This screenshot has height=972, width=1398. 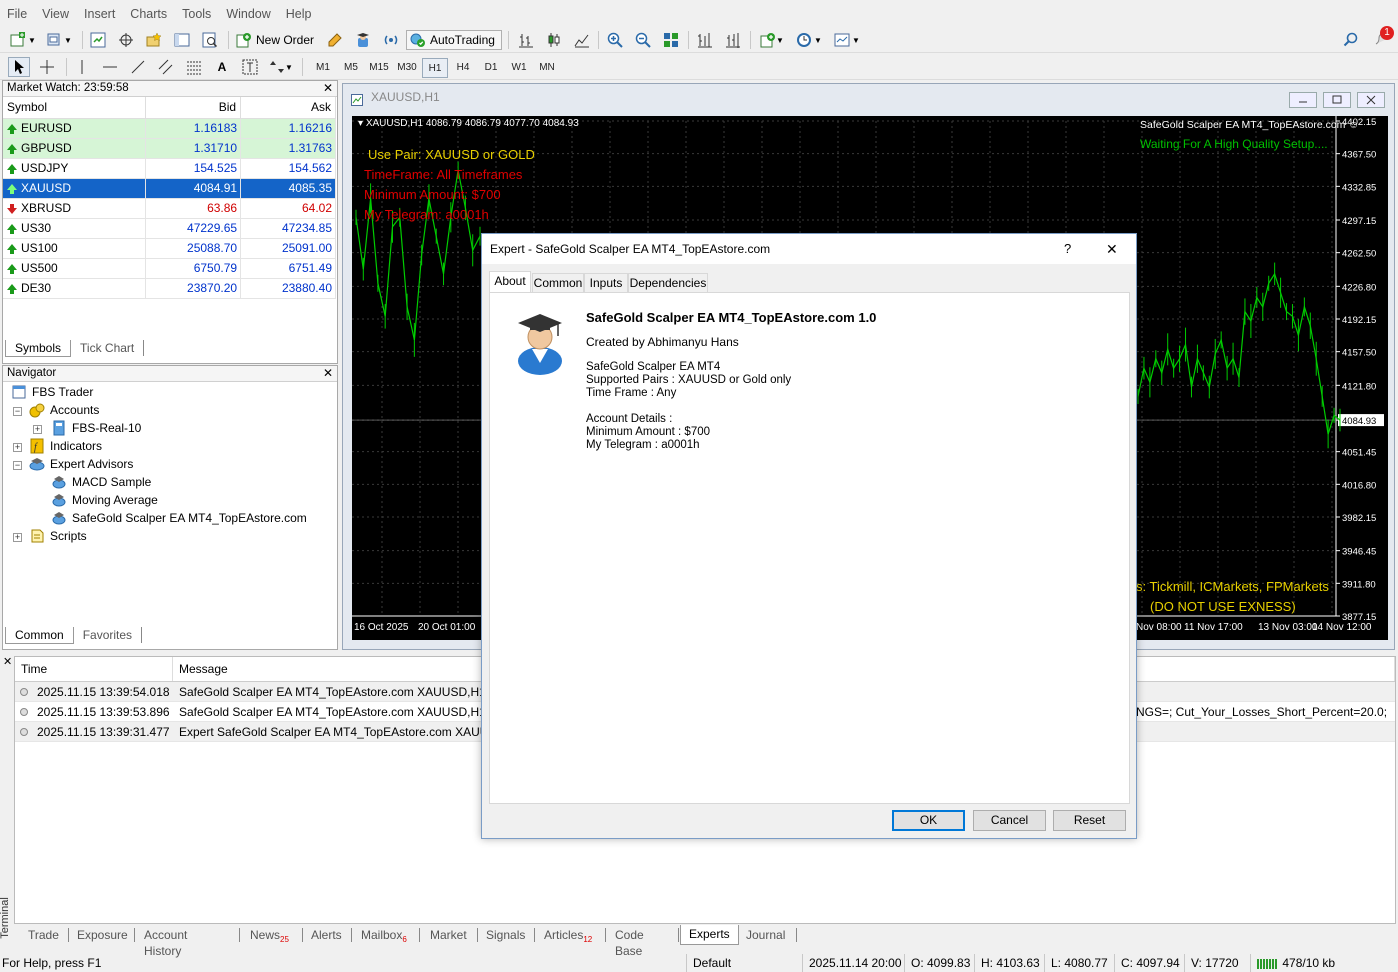 What do you see at coordinates (526, 40) in the screenshot?
I see `bar-chart-button` at bounding box center [526, 40].